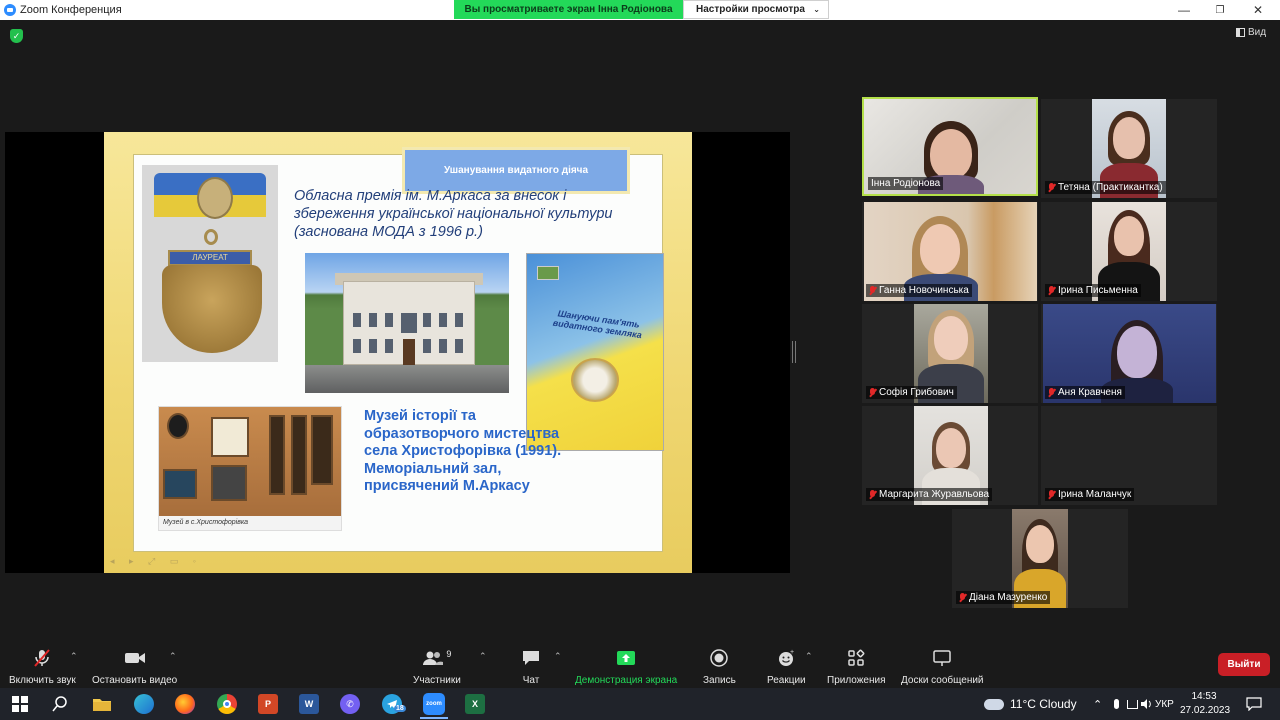 This screenshot has width=1280, height=720. I want to click on network-icon, so click(1132, 704).